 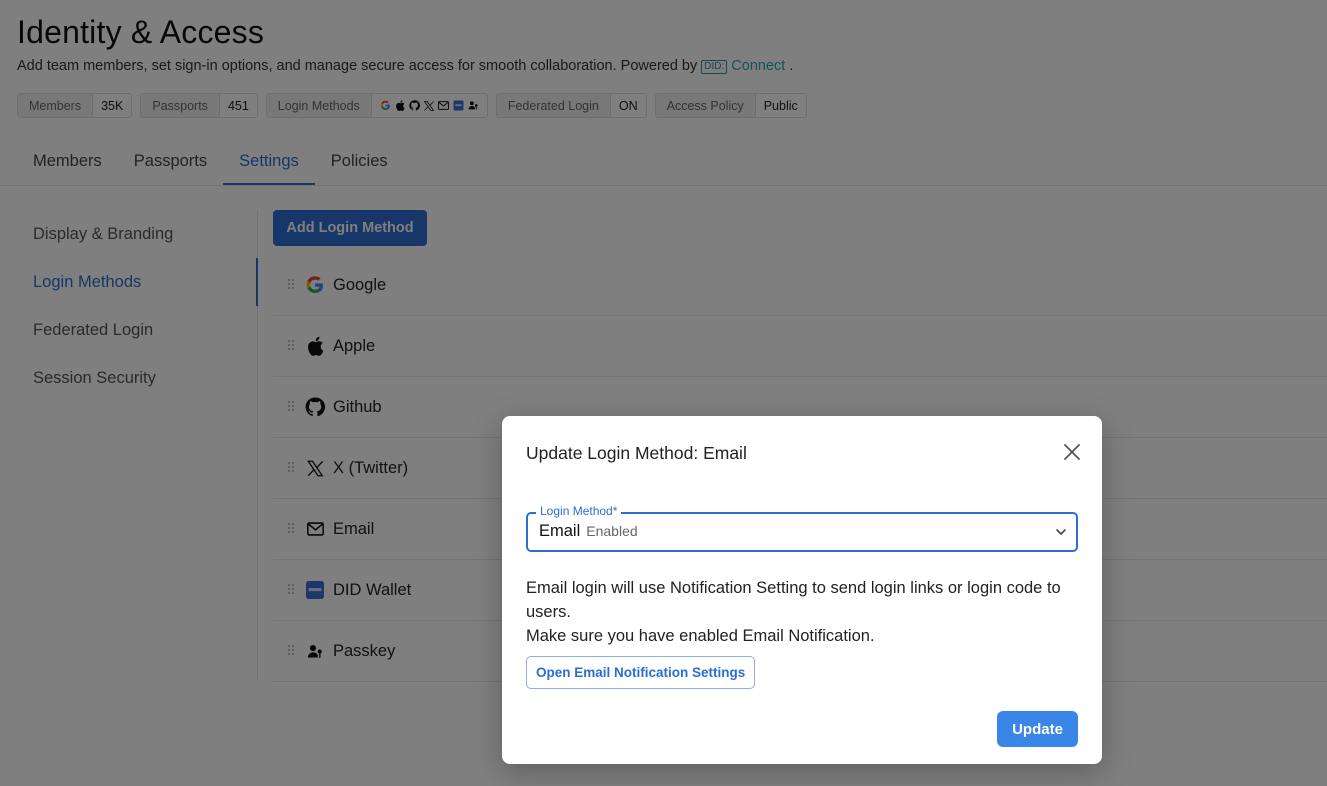 What do you see at coordinates (636, 453) in the screenshot?
I see `dialog-title: Update Login Method: Email` at bounding box center [636, 453].